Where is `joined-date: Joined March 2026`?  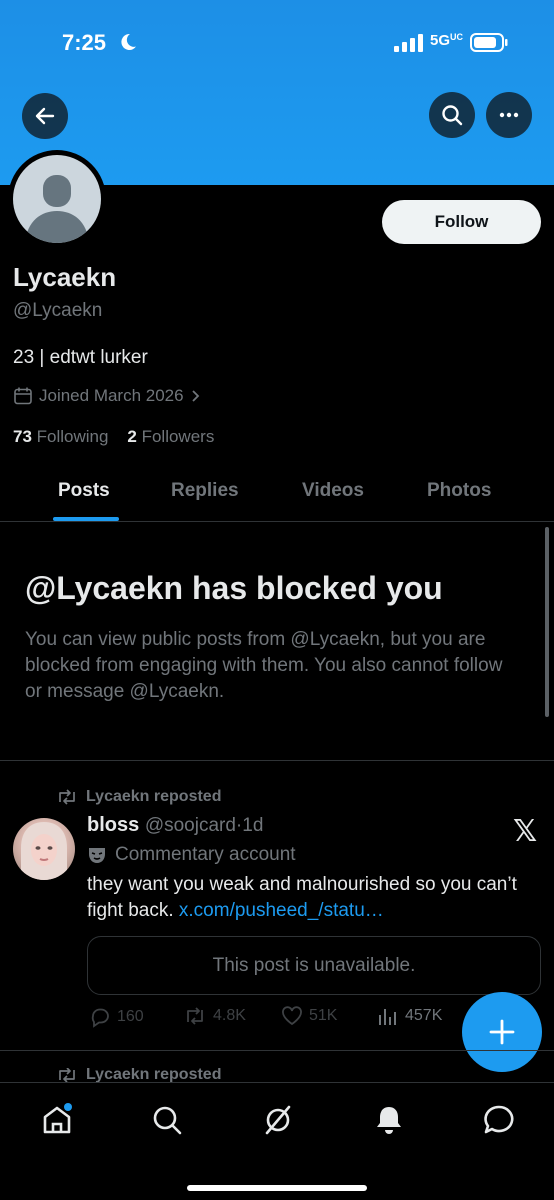
joined-date: Joined March 2026 is located at coordinates (107, 396).